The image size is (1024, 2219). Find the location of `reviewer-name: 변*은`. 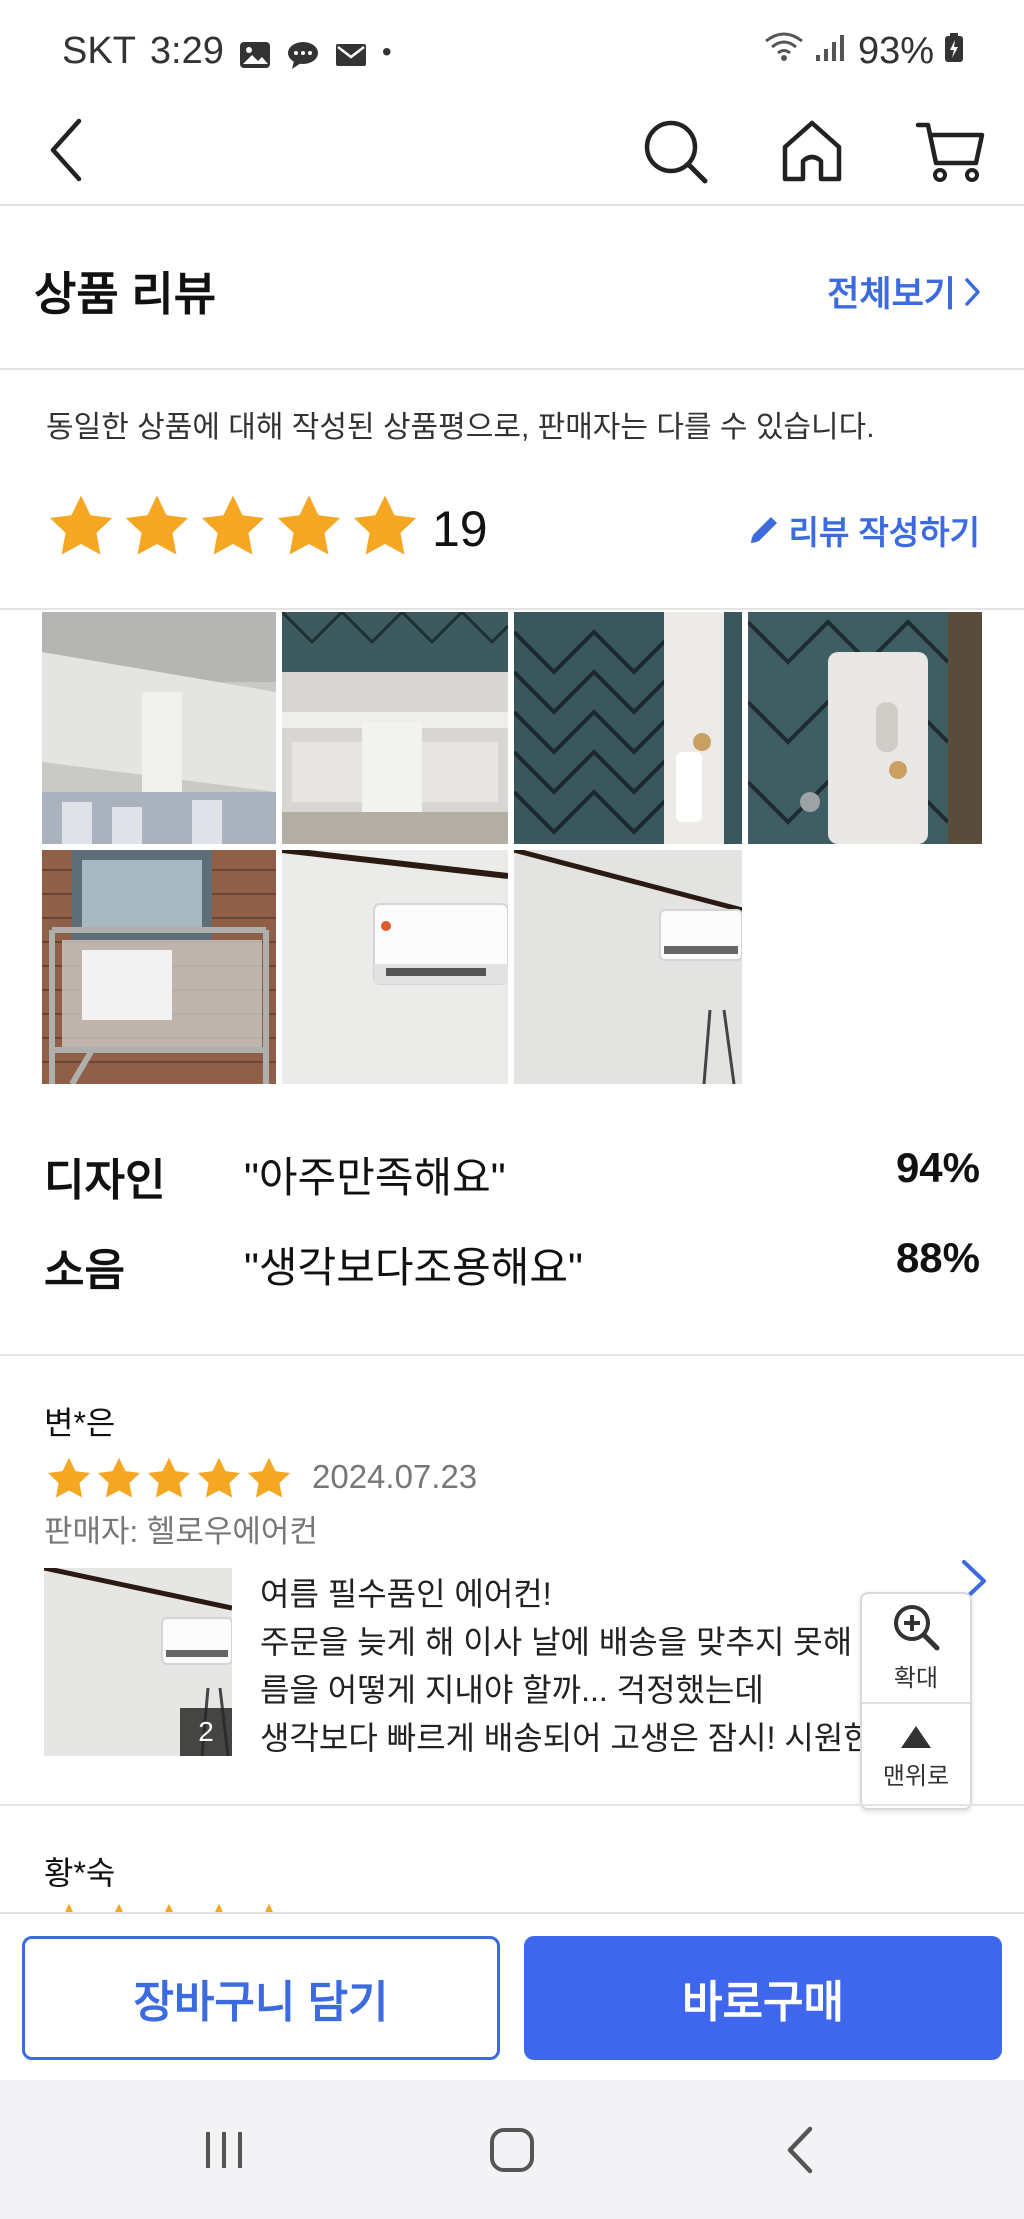

reviewer-name: 변*은 is located at coordinates (80, 1423).